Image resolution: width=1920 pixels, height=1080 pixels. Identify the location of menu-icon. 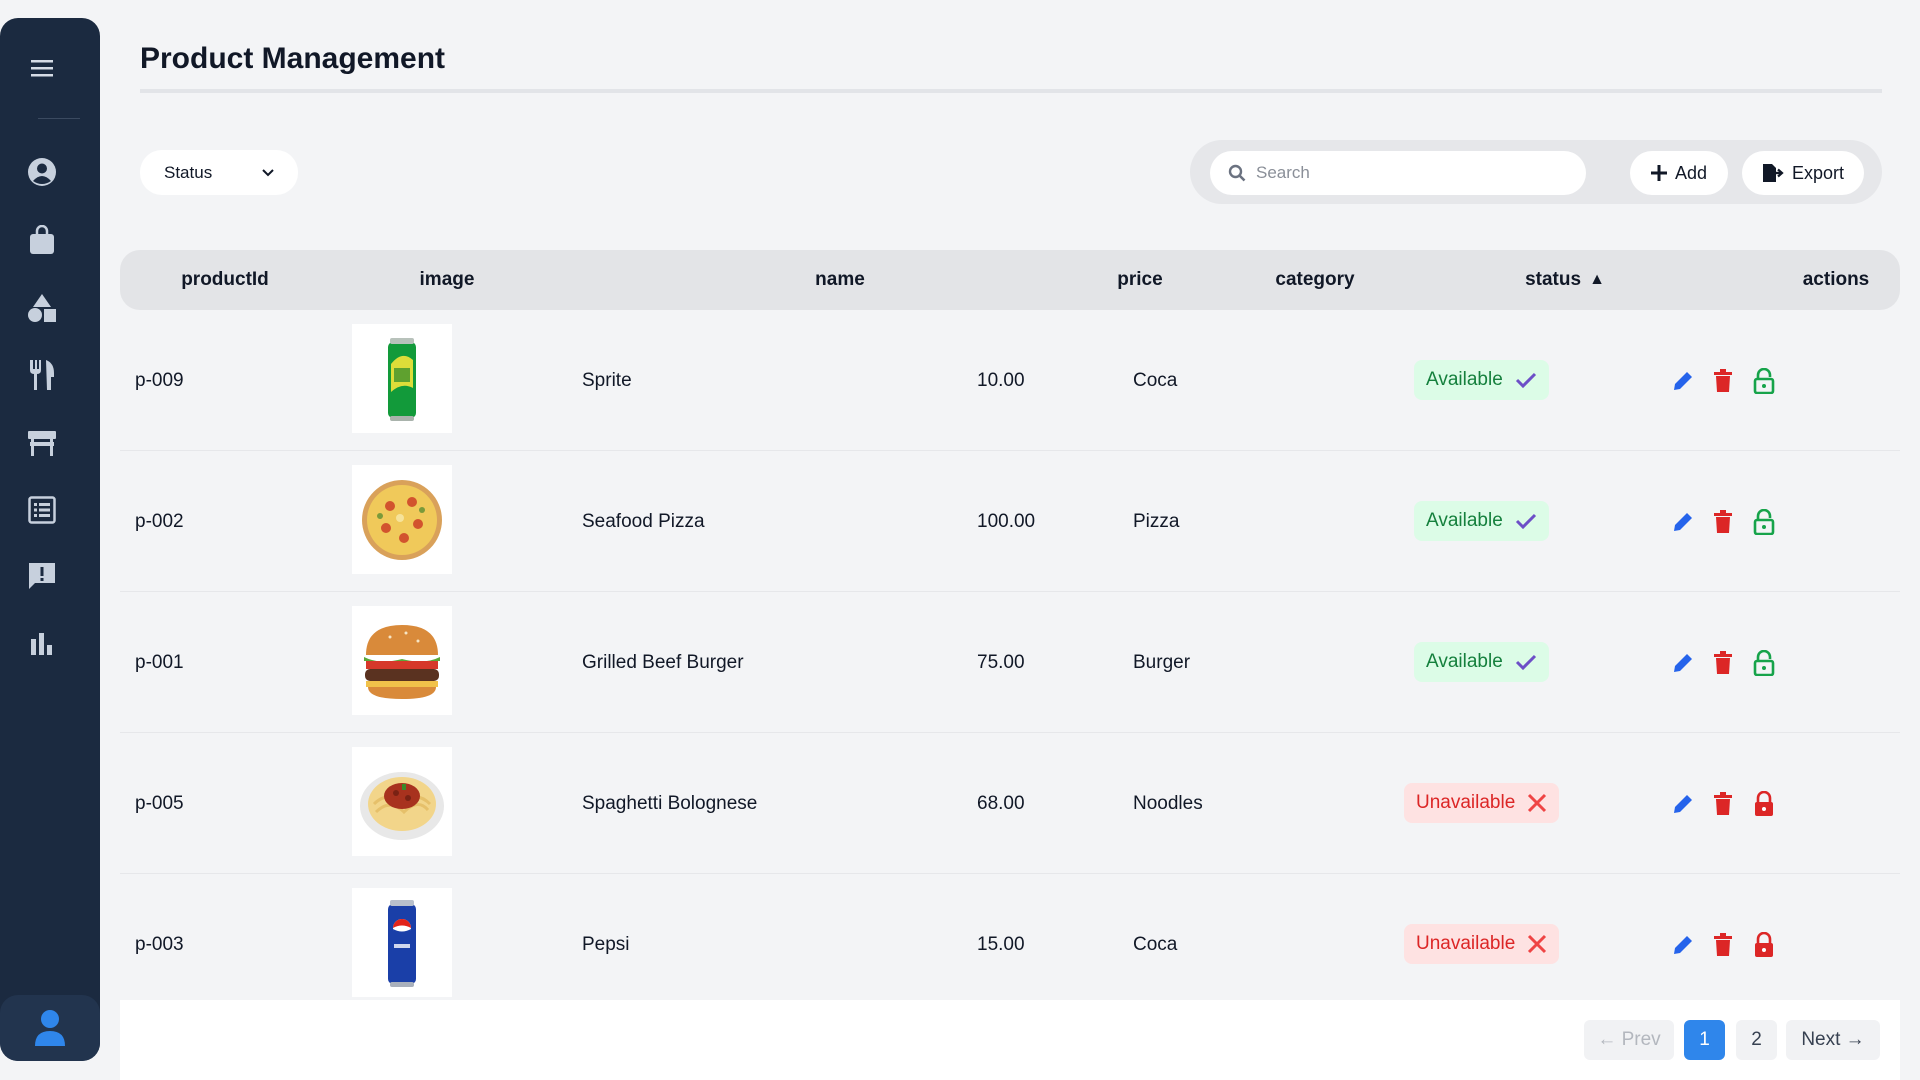
(42, 68).